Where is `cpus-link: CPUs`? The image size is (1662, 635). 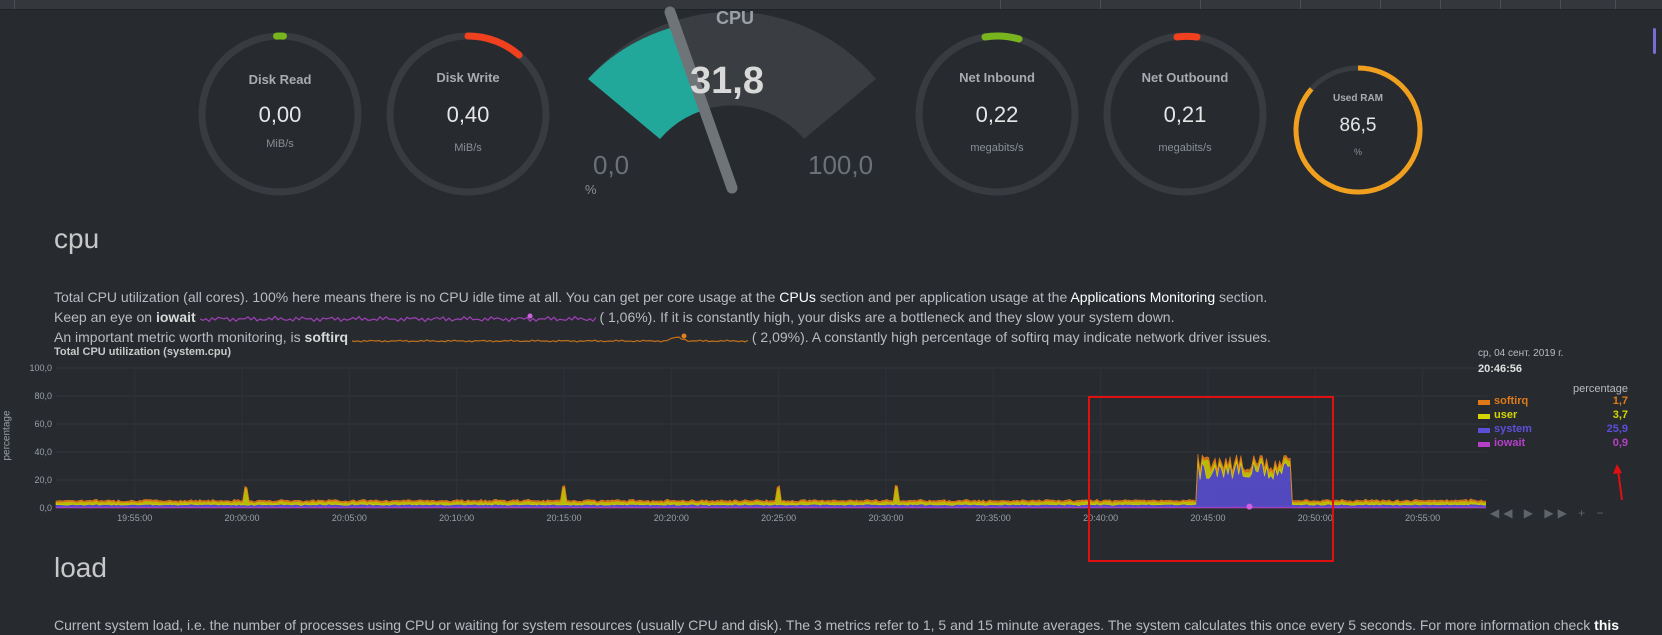
cpus-link: CPUs is located at coordinates (797, 297).